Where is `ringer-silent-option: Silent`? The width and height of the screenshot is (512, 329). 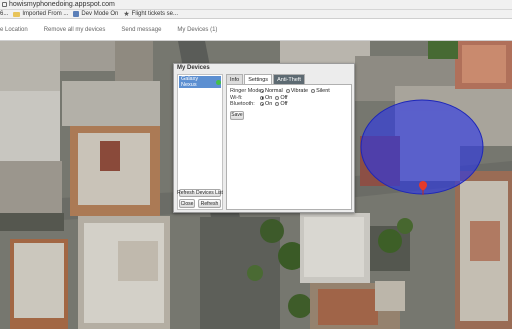 ringer-silent-option: Silent is located at coordinates (320, 91).